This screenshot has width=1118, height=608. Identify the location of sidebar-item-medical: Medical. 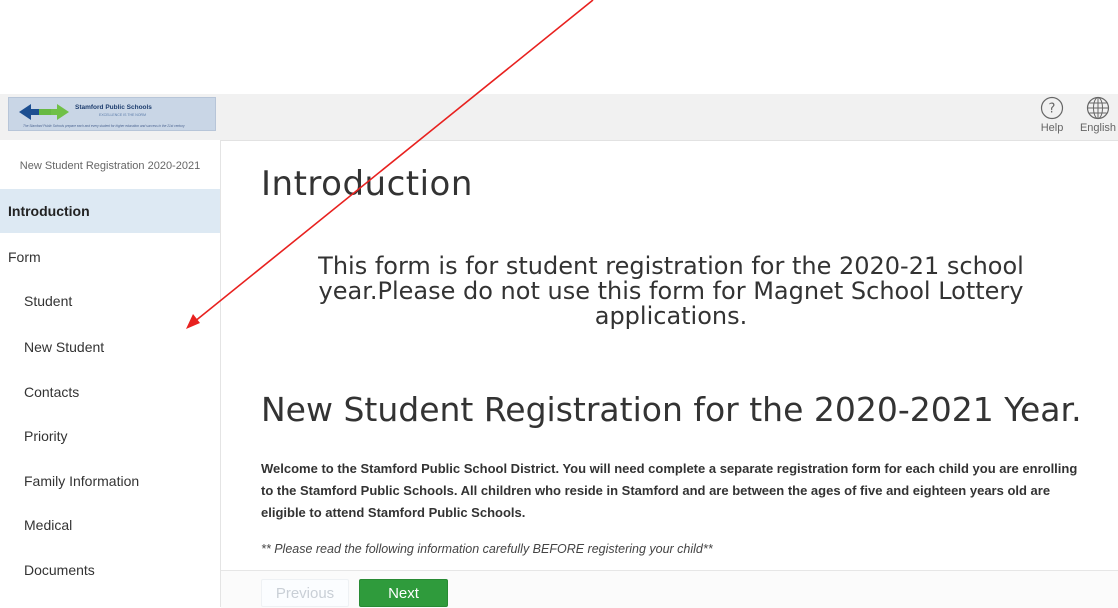
(110, 525).